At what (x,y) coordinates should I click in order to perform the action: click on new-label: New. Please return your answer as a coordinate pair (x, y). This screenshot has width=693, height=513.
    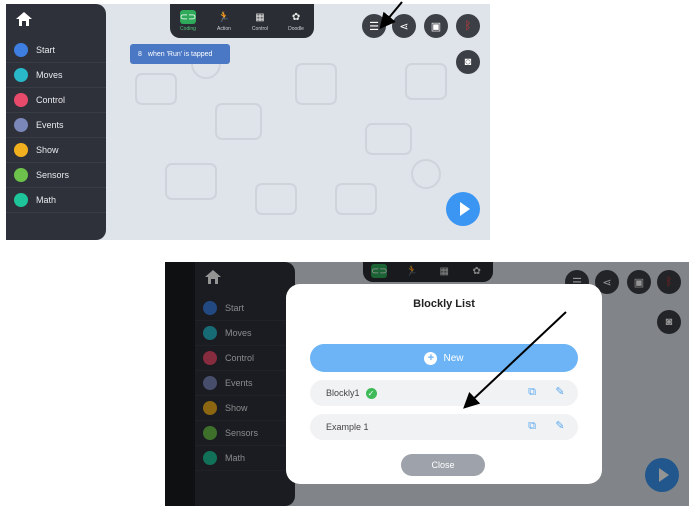
    Looking at the image, I should click on (453, 358).